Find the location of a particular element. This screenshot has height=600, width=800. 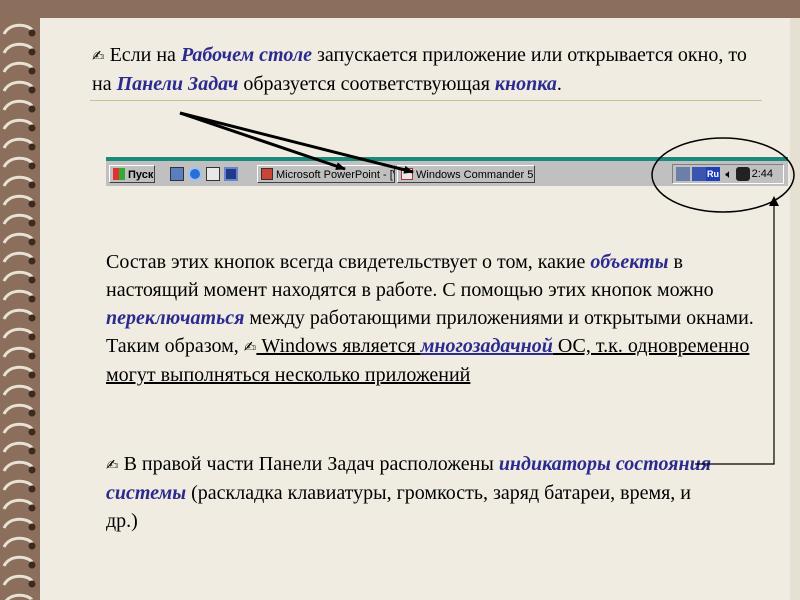

arrowhead is located at coordinates (774, 201).